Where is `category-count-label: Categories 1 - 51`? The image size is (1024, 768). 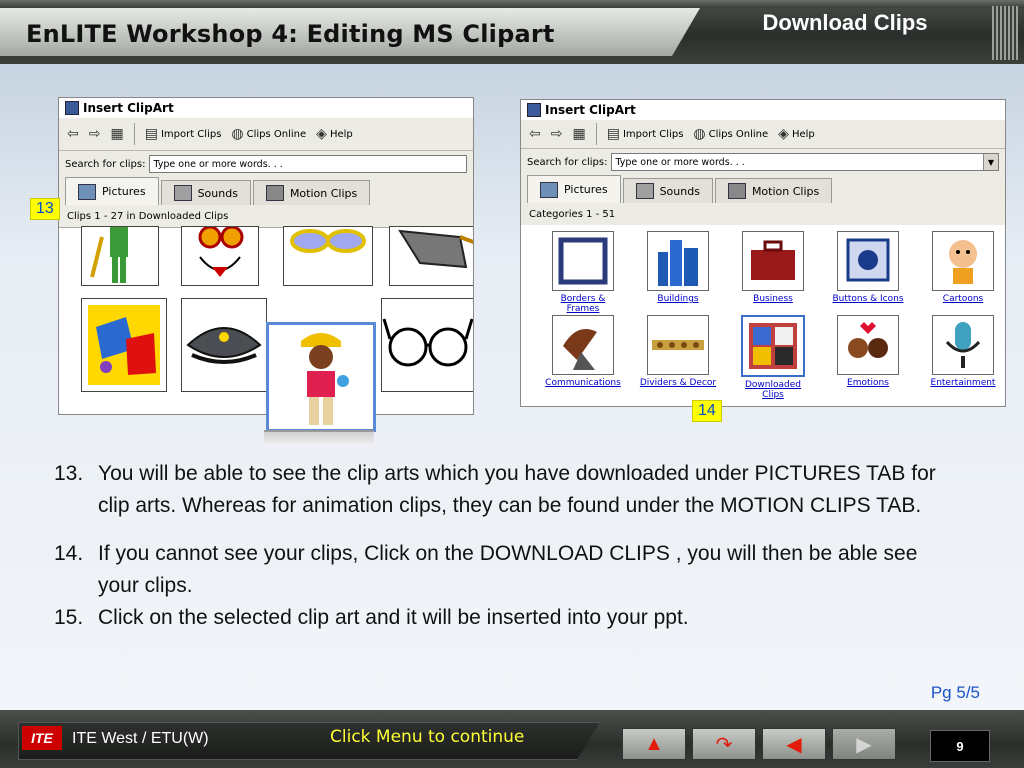 category-count-label: Categories 1 - 51 is located at coordinates (763, 214).